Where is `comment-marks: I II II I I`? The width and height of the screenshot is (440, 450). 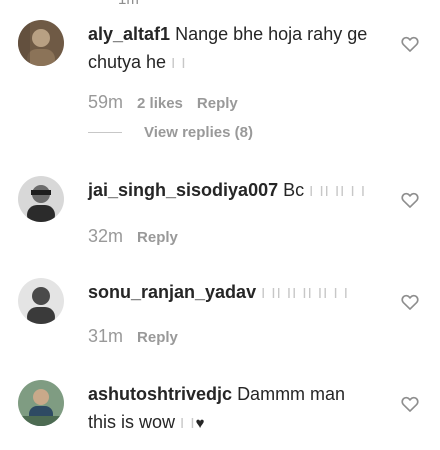 comment-marks: I II II I I is located at coordinates (337, 191).